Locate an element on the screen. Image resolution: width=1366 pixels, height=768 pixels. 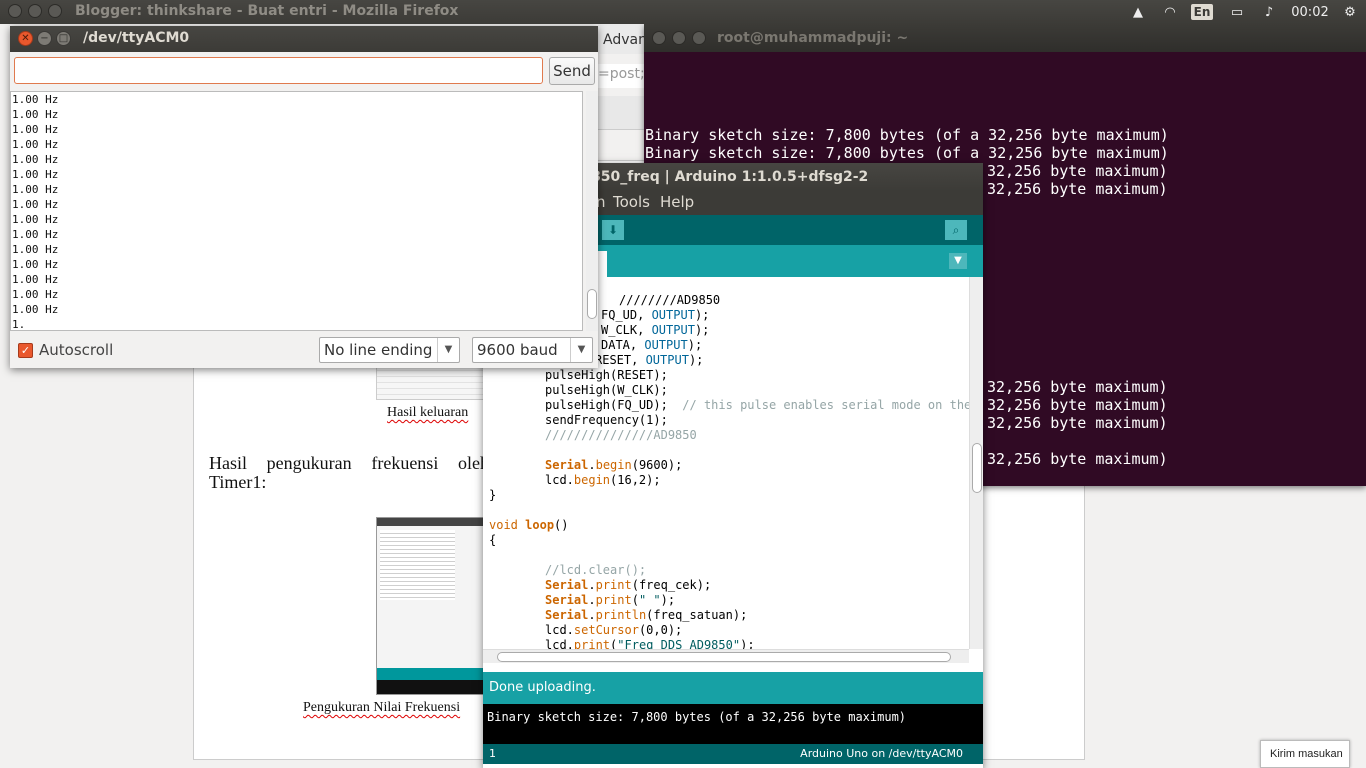
code-line: DATA, OUTPUT); is located at coordinates (652, 345).